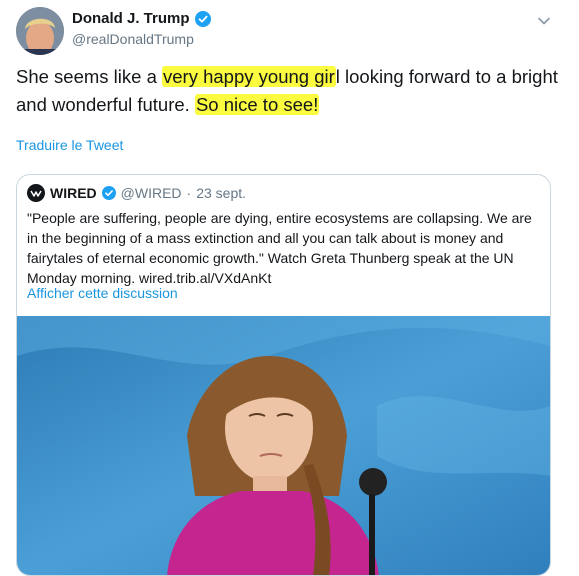  I want to click on avatar, so click(40, 31).